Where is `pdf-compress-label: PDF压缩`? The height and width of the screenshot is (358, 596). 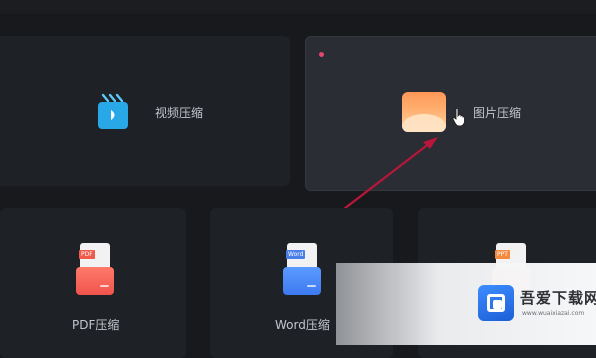
pdf-compress-label: PDF压缩 is located at coordinates (96, 325).